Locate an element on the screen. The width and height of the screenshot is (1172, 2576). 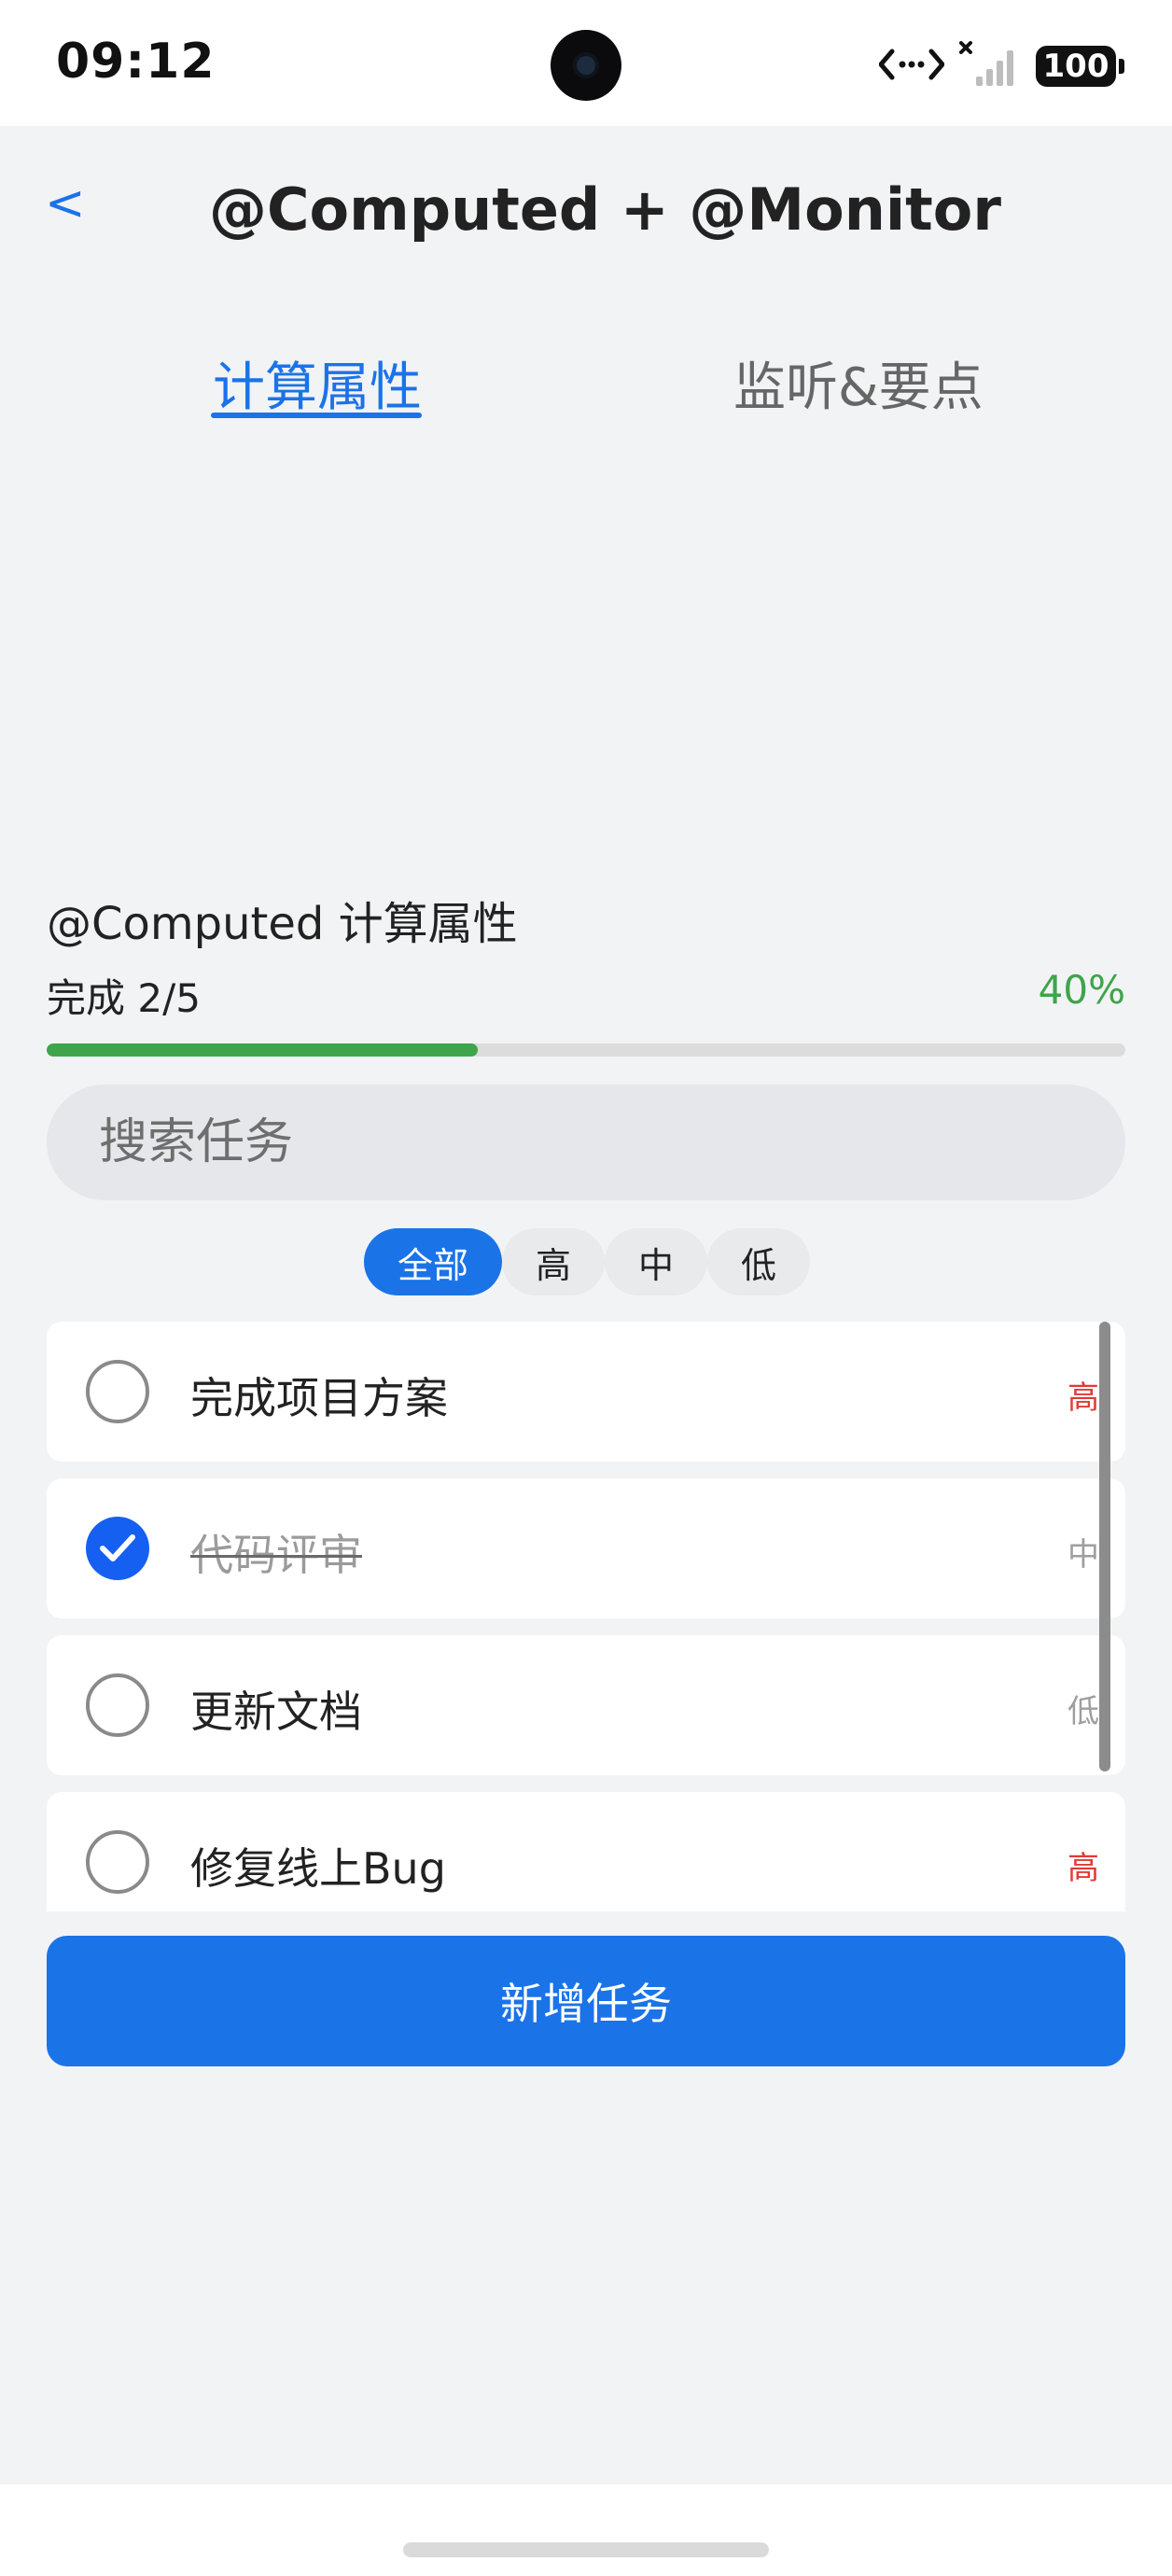
signal-icon is located at coordinates (990, 66).